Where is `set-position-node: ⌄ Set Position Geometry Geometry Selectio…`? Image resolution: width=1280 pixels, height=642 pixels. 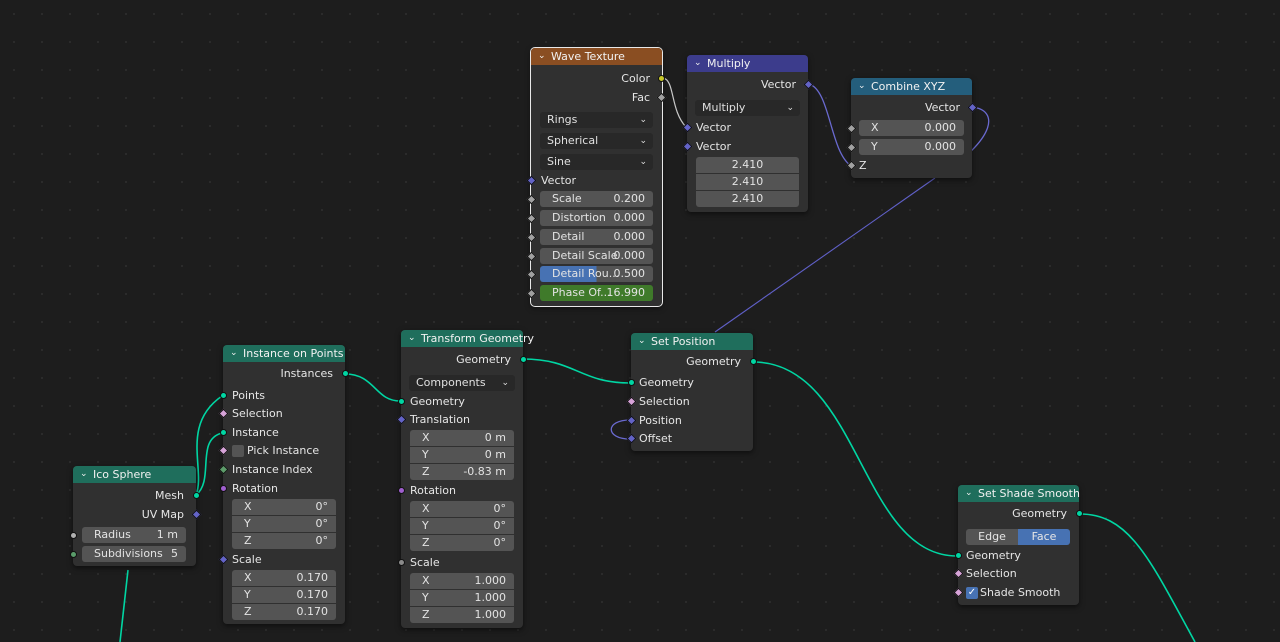 set-position-node: ⌄ Set Position Geometry Geometry Selectio… is located at coordinates (691, 392).